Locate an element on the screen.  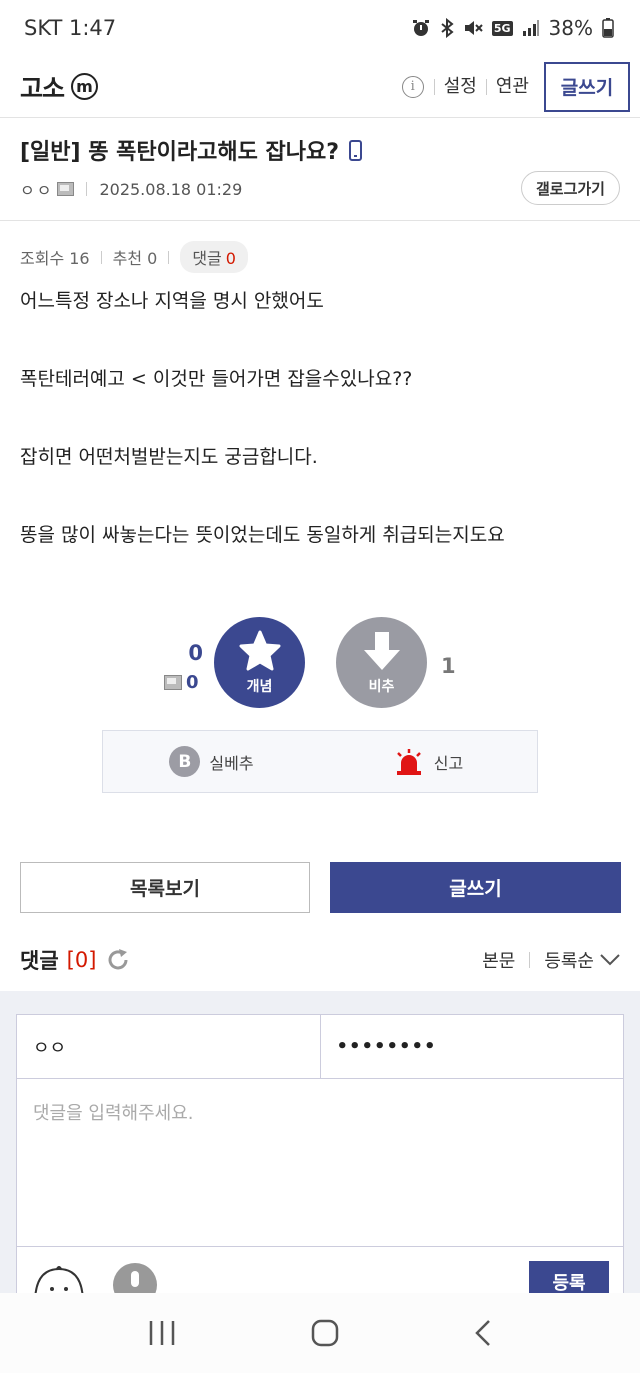
upvote-button: 개념 is located at coordinates (259, 662).